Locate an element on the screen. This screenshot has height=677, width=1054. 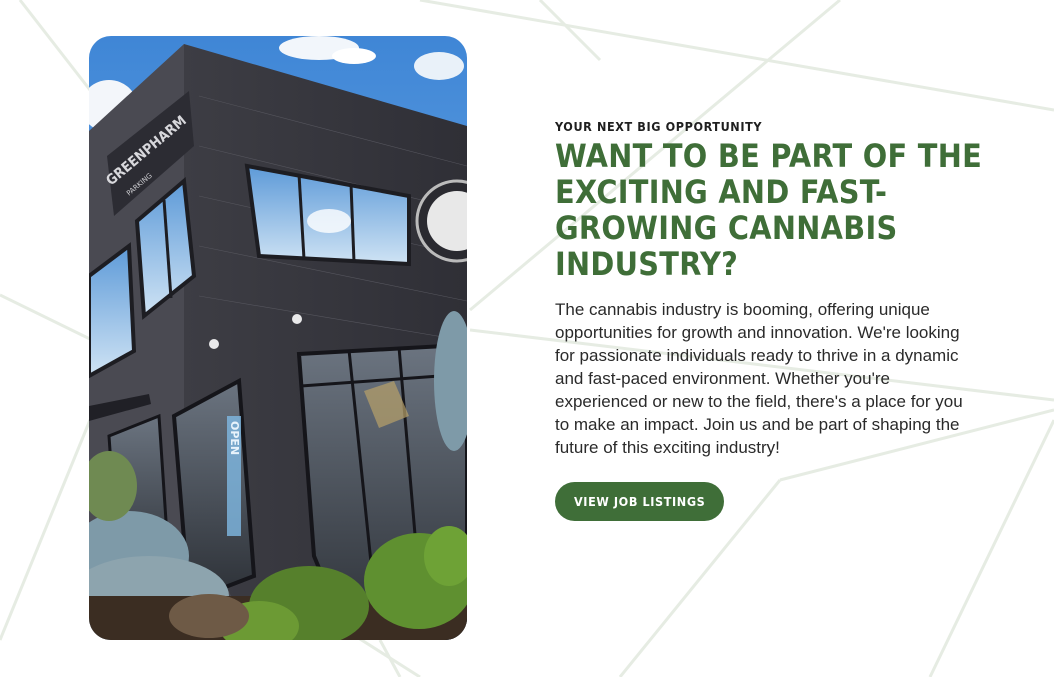
door-open-sign: OPEN is located at coordinates (234, 438).